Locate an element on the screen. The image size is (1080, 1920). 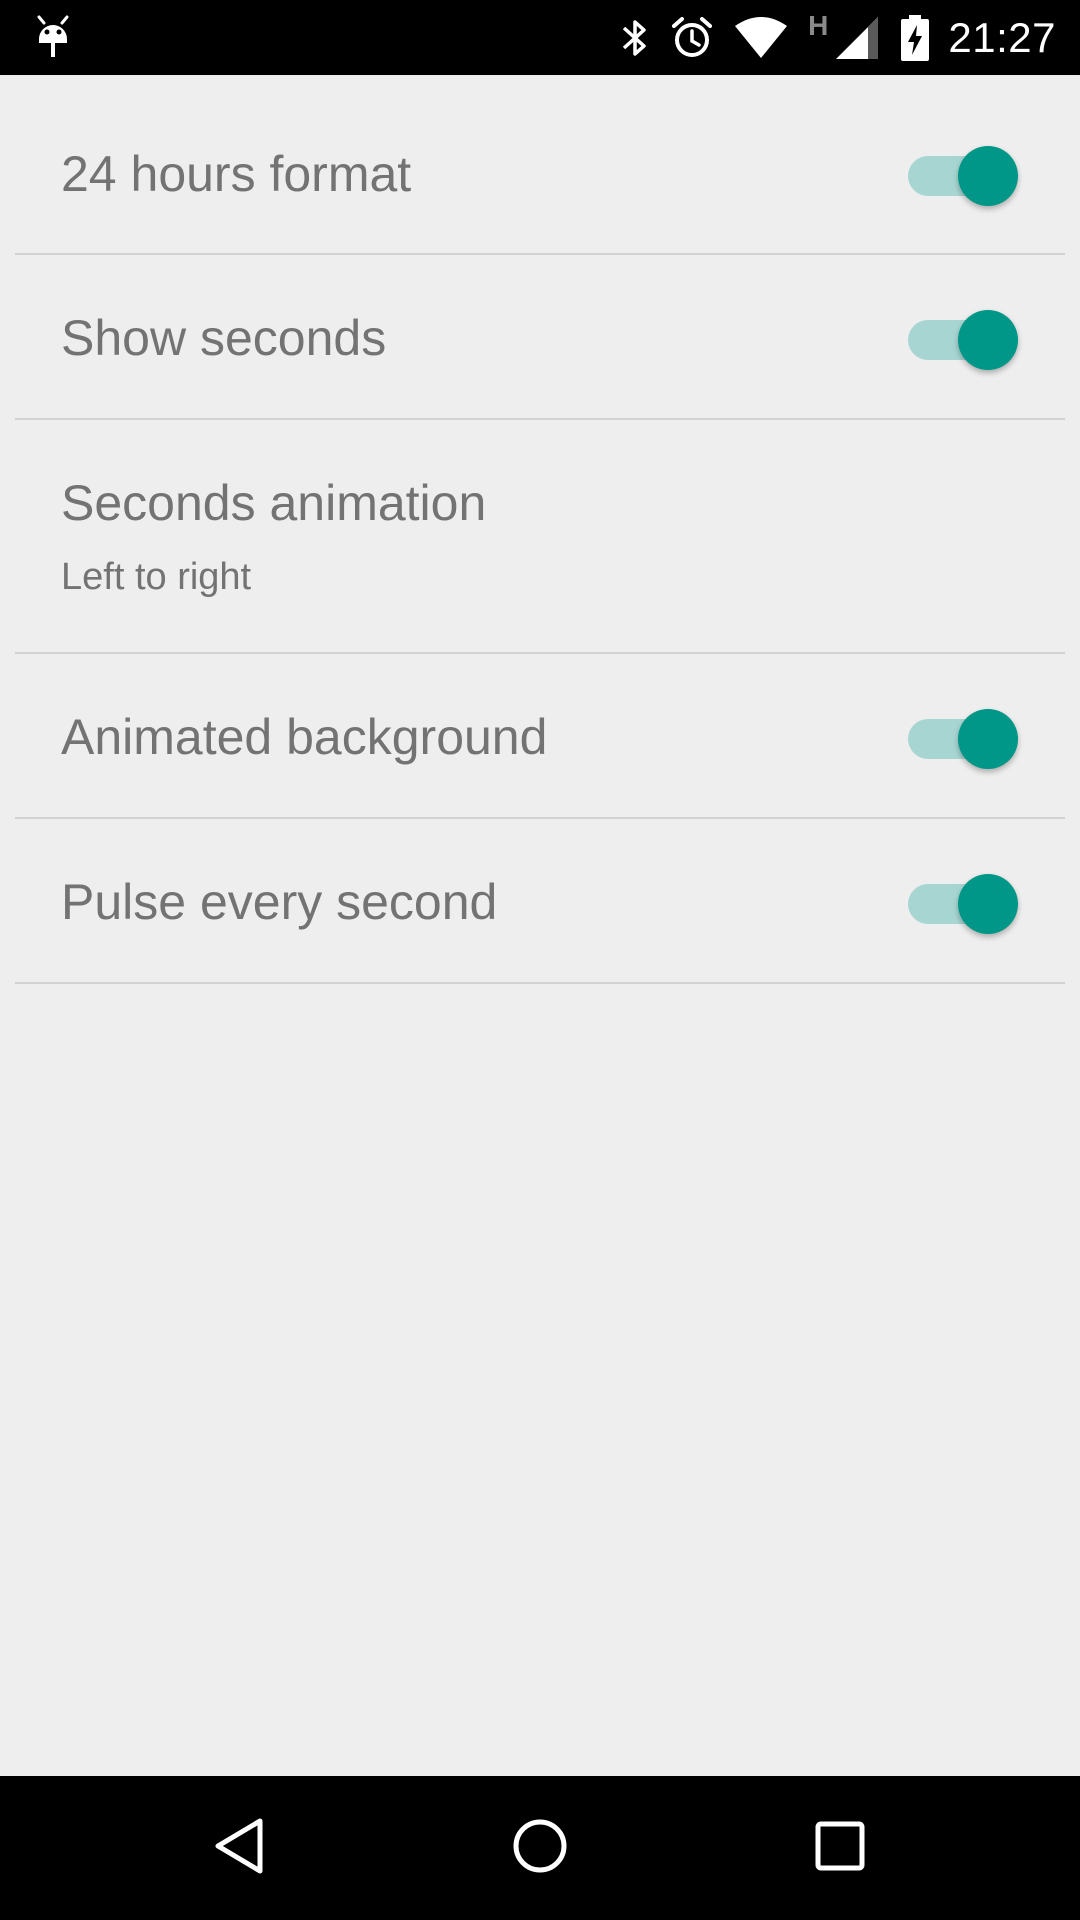
battery-charging-icon is located at coordinates (915, 37).